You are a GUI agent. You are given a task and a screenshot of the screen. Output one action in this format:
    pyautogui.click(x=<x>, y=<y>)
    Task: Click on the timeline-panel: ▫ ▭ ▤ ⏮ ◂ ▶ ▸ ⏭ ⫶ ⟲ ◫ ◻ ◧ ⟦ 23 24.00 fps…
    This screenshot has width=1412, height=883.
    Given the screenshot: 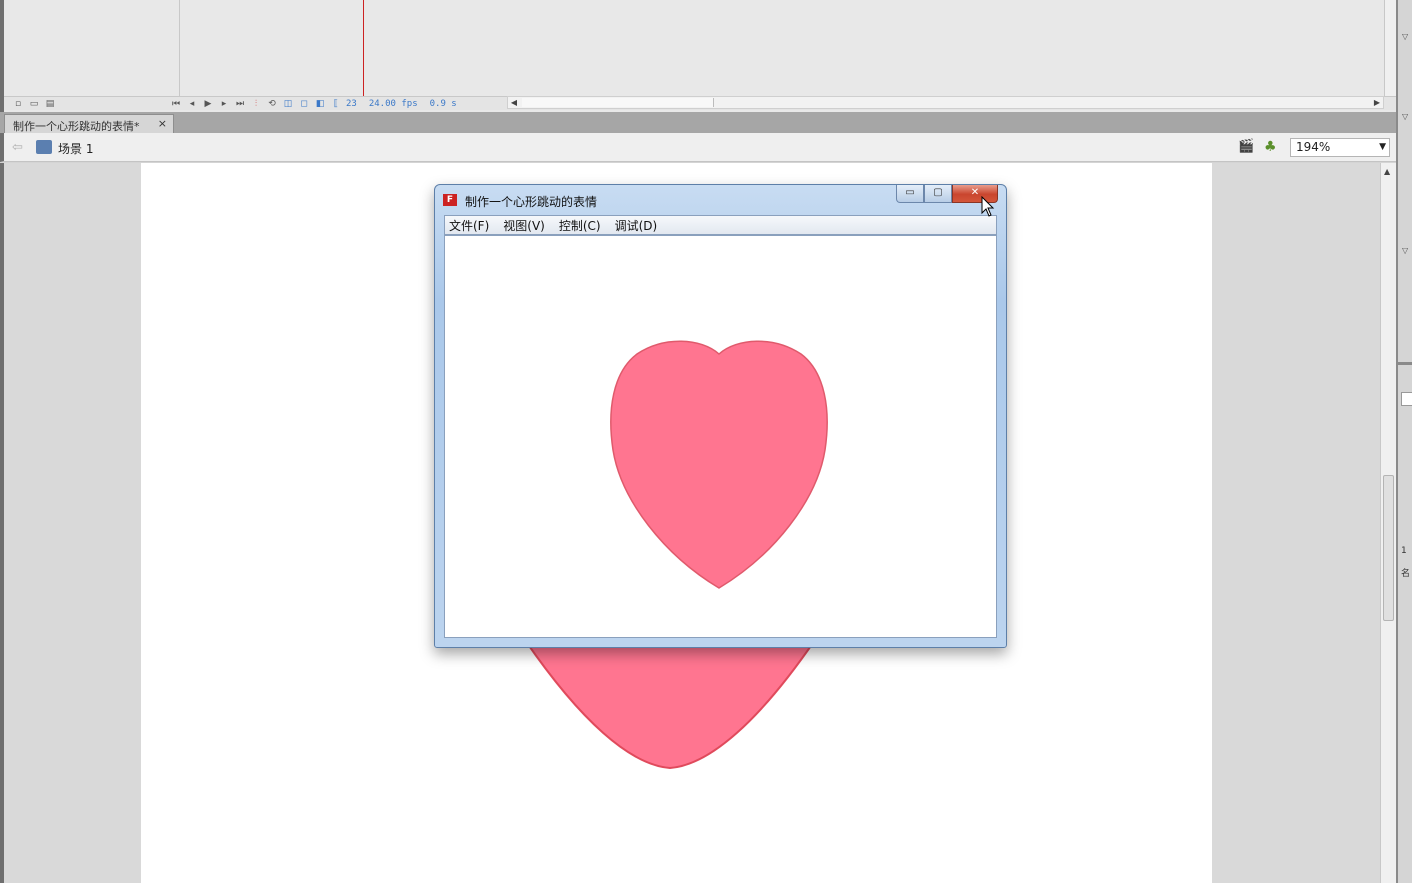 What is the action you would take?
    pyautogui.click(x=698, y=56)
    